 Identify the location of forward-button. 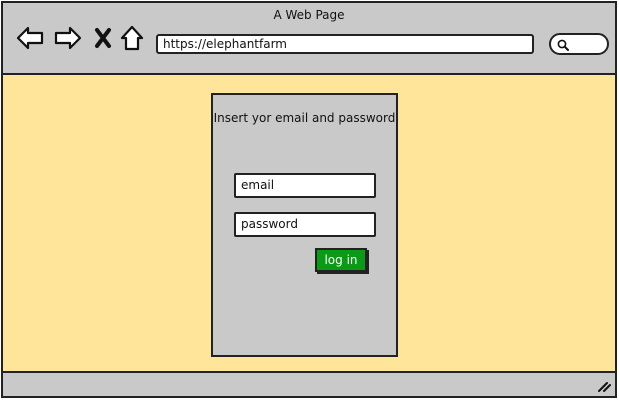
(68, 38).